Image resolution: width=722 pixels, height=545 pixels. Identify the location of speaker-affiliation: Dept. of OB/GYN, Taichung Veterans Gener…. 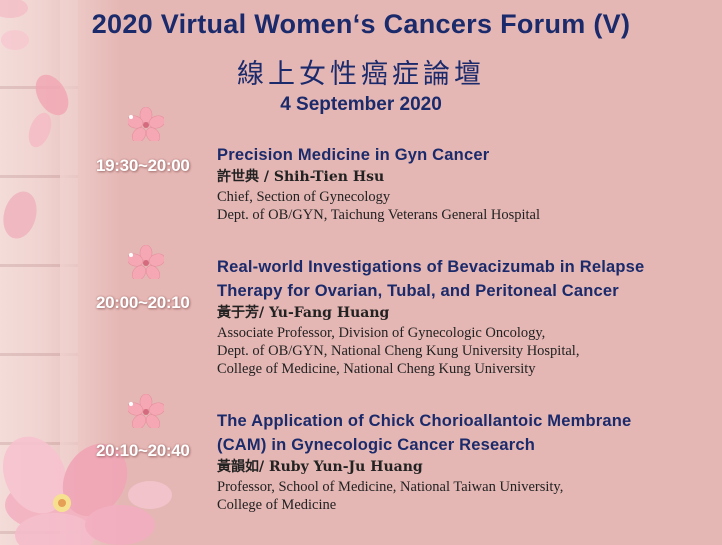
(379, 215).